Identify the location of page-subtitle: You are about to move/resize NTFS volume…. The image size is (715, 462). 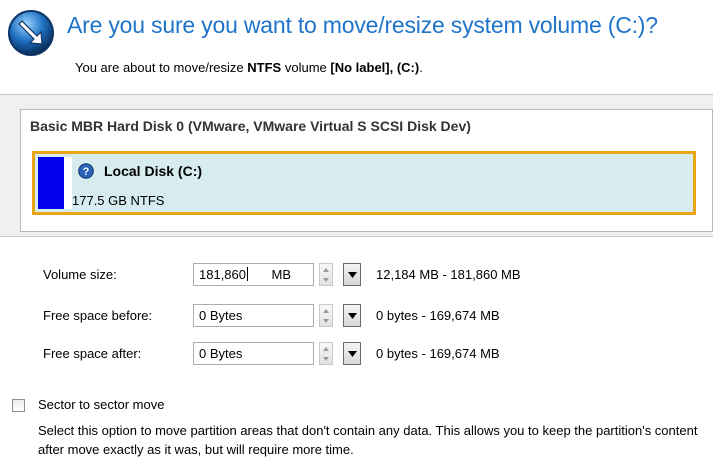
(249, 67).